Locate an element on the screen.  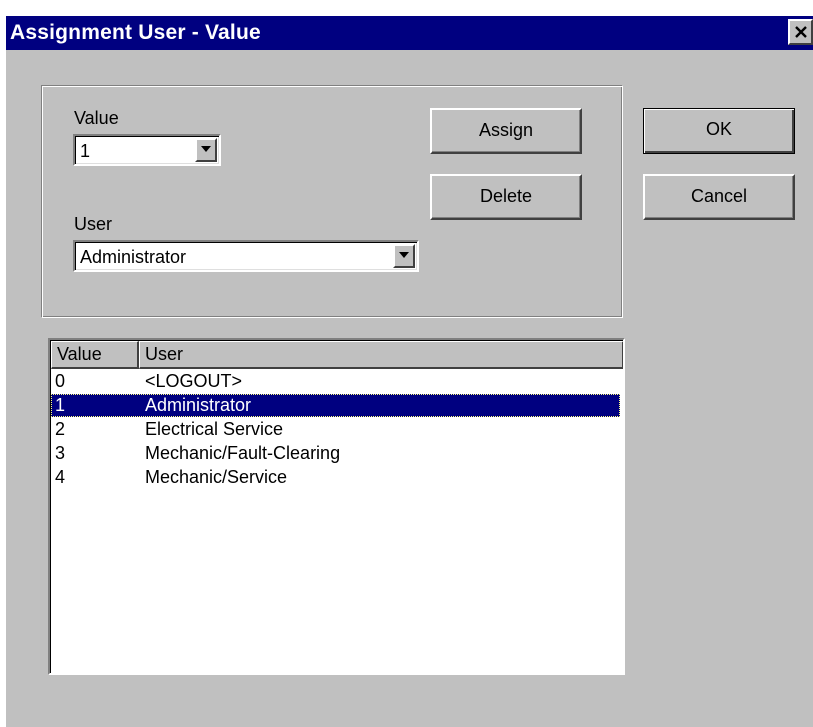
user-dropdown-selected: Administrator is located at coordinates (133, 257).